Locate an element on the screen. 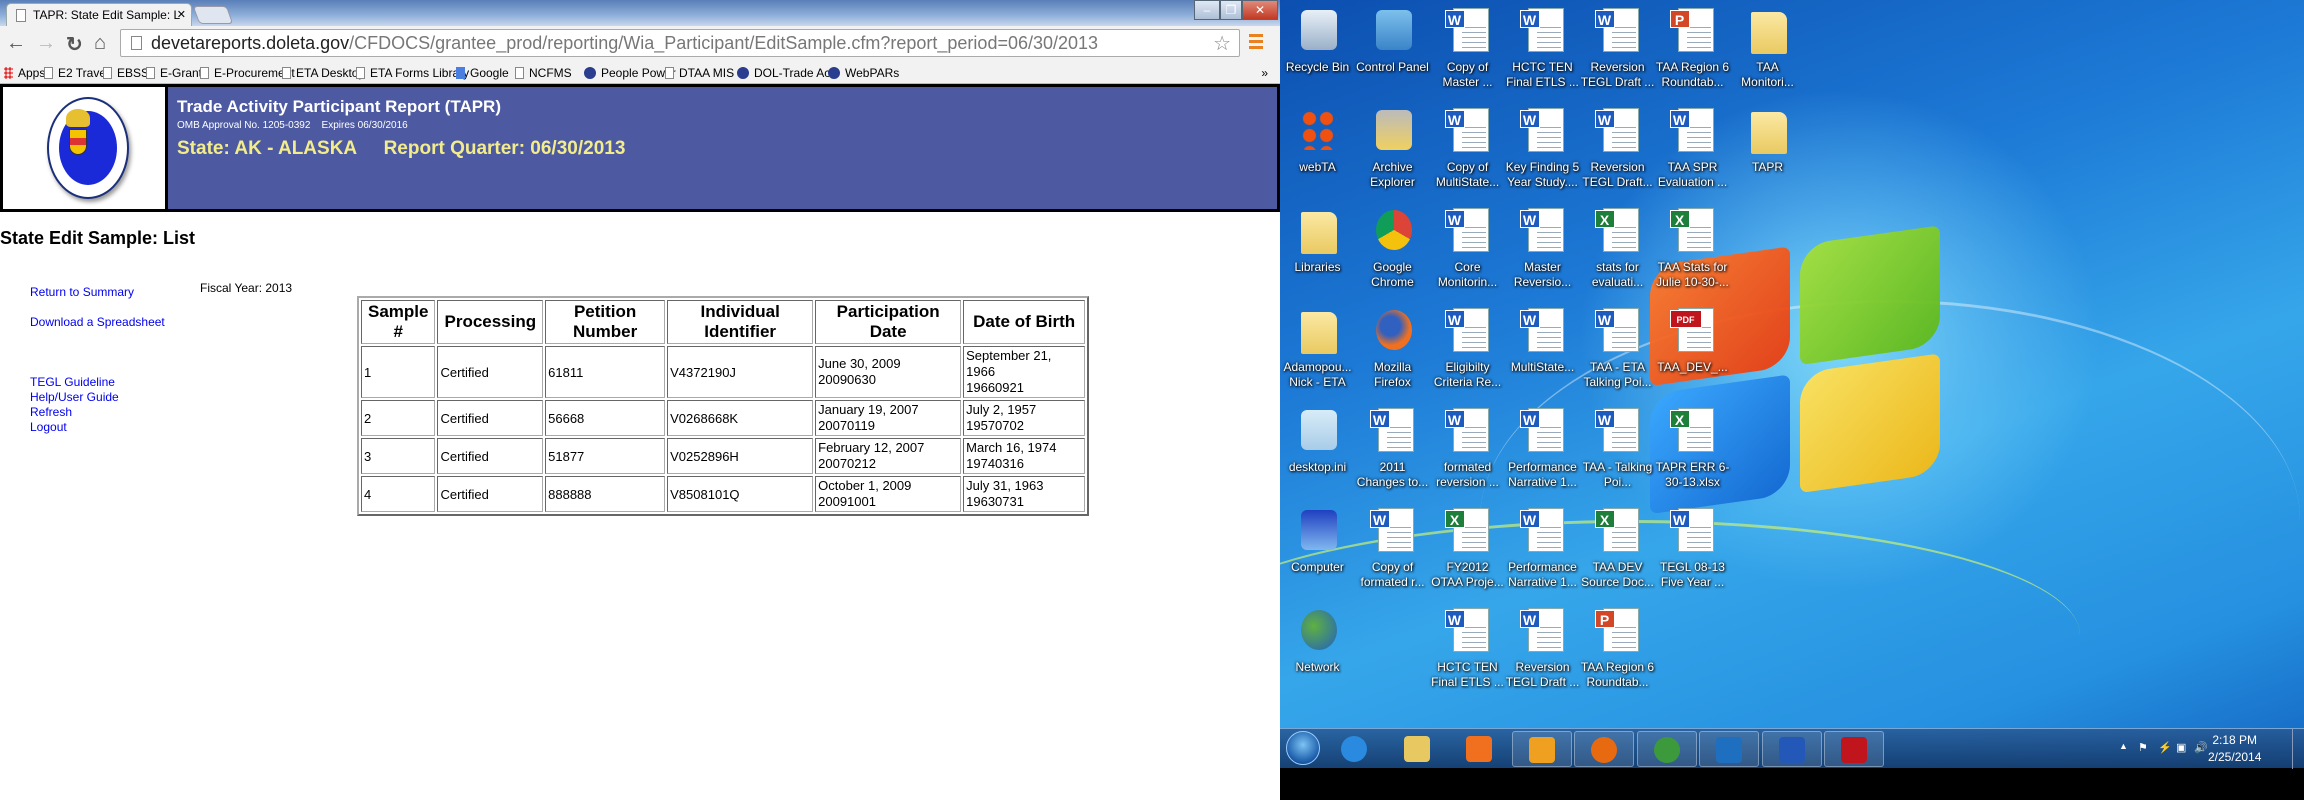 The height and width of the screenshot is (800, 2304). clock: 2:18 PM 2/25/2014 is located at coordinates (2234, 749).